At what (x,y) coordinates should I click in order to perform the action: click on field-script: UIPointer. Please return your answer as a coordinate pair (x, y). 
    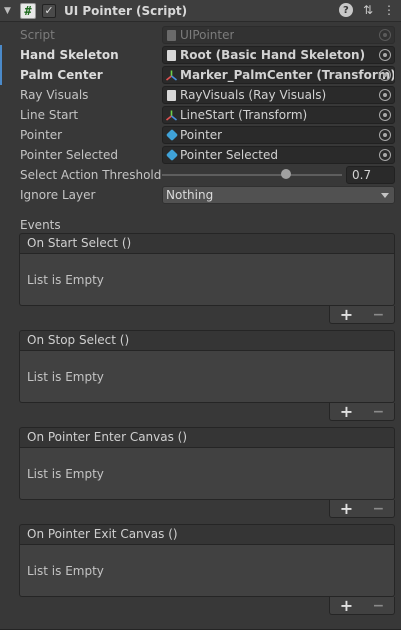
    Looking at the image, I should click on (278, 35).